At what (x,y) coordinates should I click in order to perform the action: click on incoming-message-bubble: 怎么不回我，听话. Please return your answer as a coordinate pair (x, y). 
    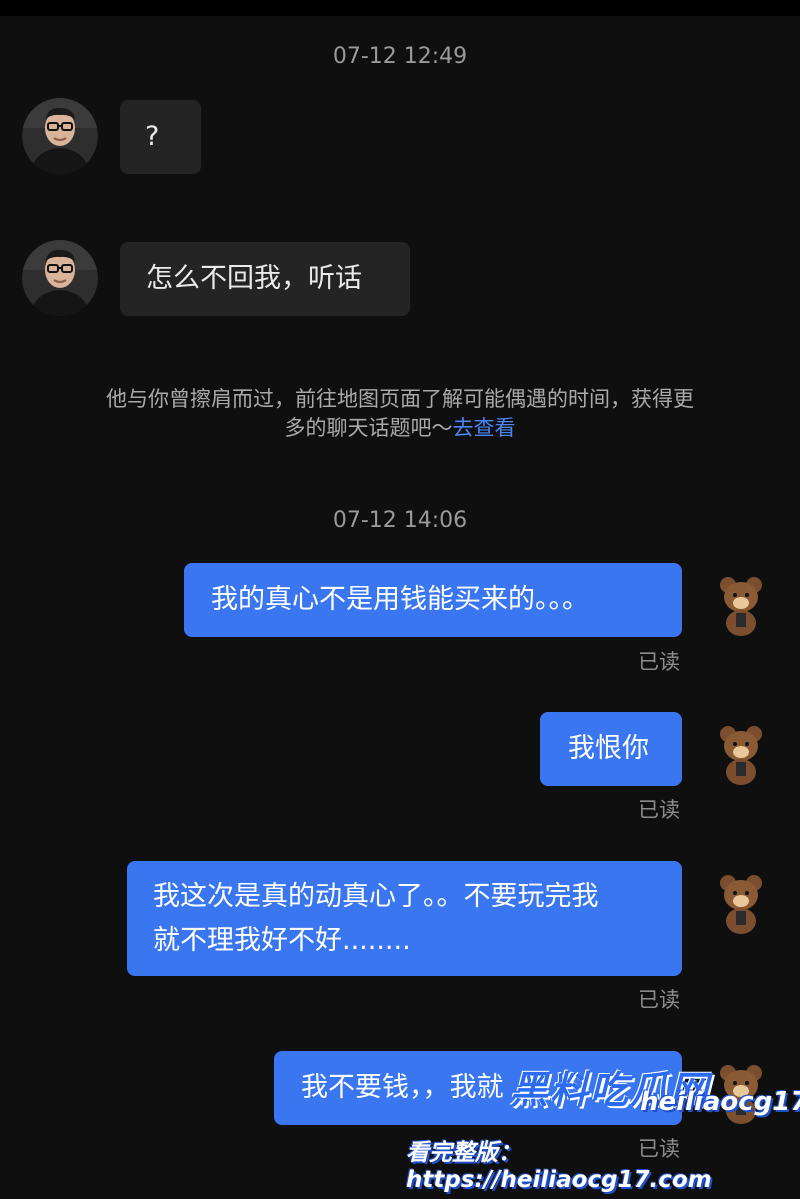
    Looking at the image, I should click on (265, 279).